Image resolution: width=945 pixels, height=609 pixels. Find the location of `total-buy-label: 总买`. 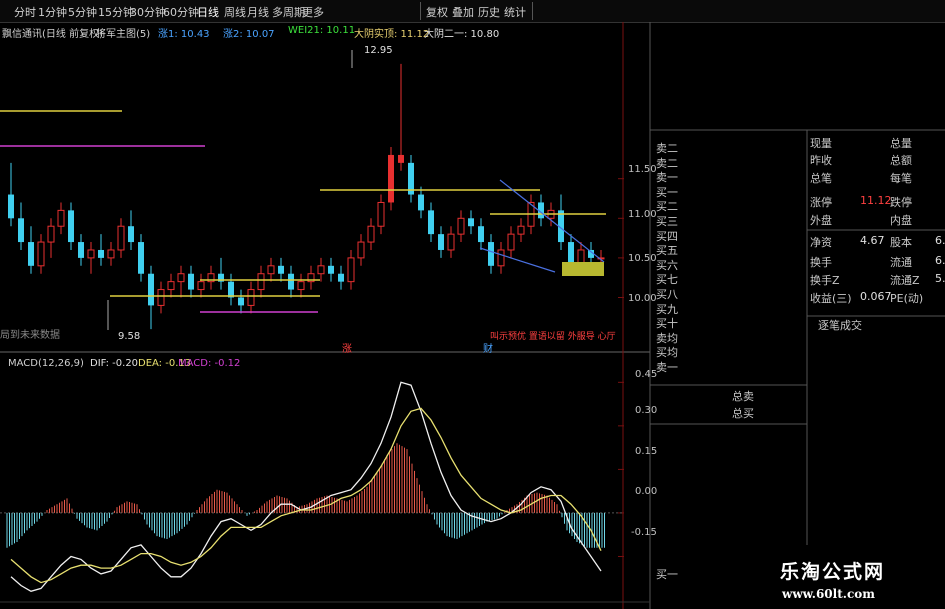

total-buy-label: 总买 is located at coordinates (743, 413).